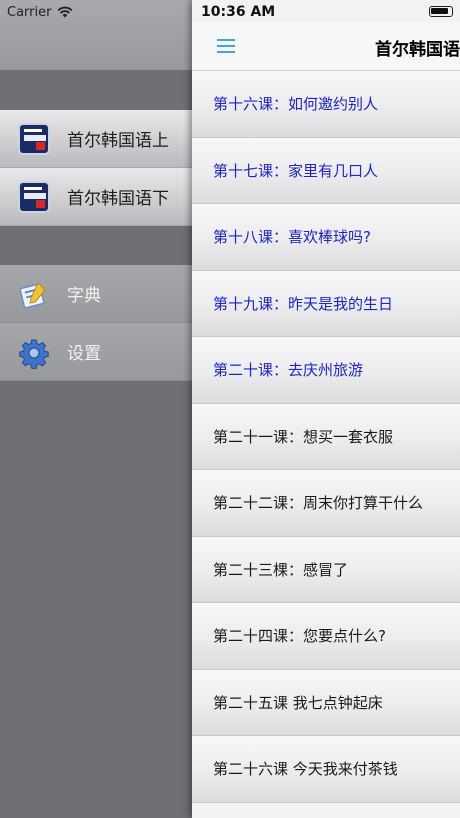 The image size is (460, 818). What do you see at coordinates (303, 303) in the screenshot?
I see `lesson-title: 第十九课：昨天是我的生日` at bounding box center [303, 303].